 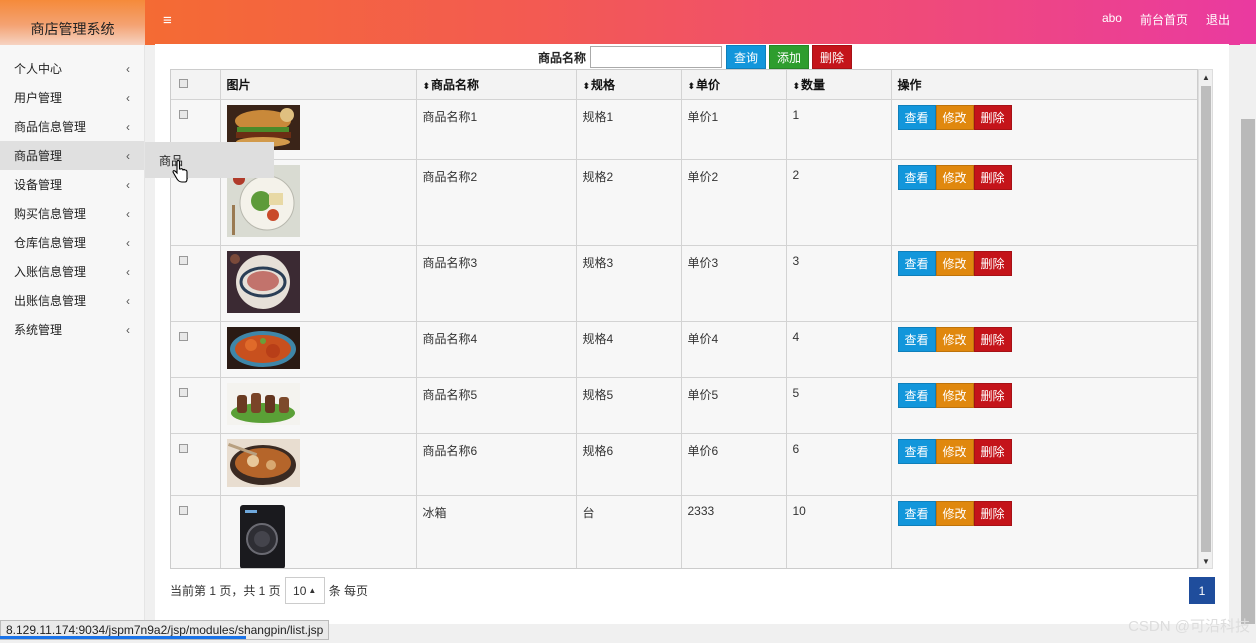 What do you see at coordinates (839, 283) in the screenshot?
I see `product-qty-cell: 3` at bounding box center [839, 283].